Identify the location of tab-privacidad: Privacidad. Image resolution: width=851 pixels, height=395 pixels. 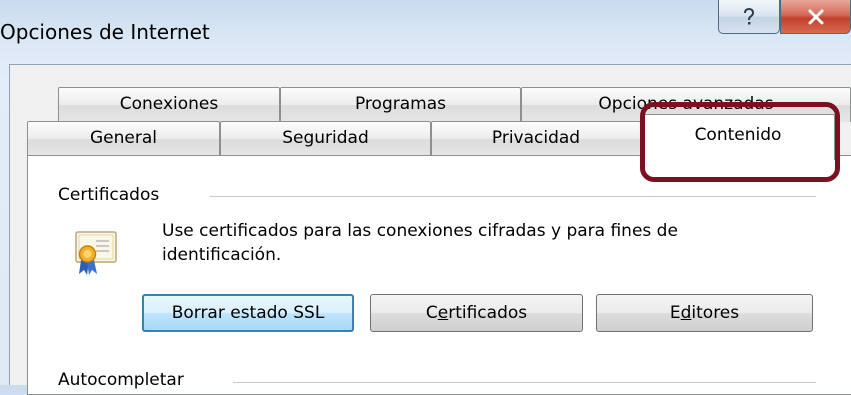
(536, 138).